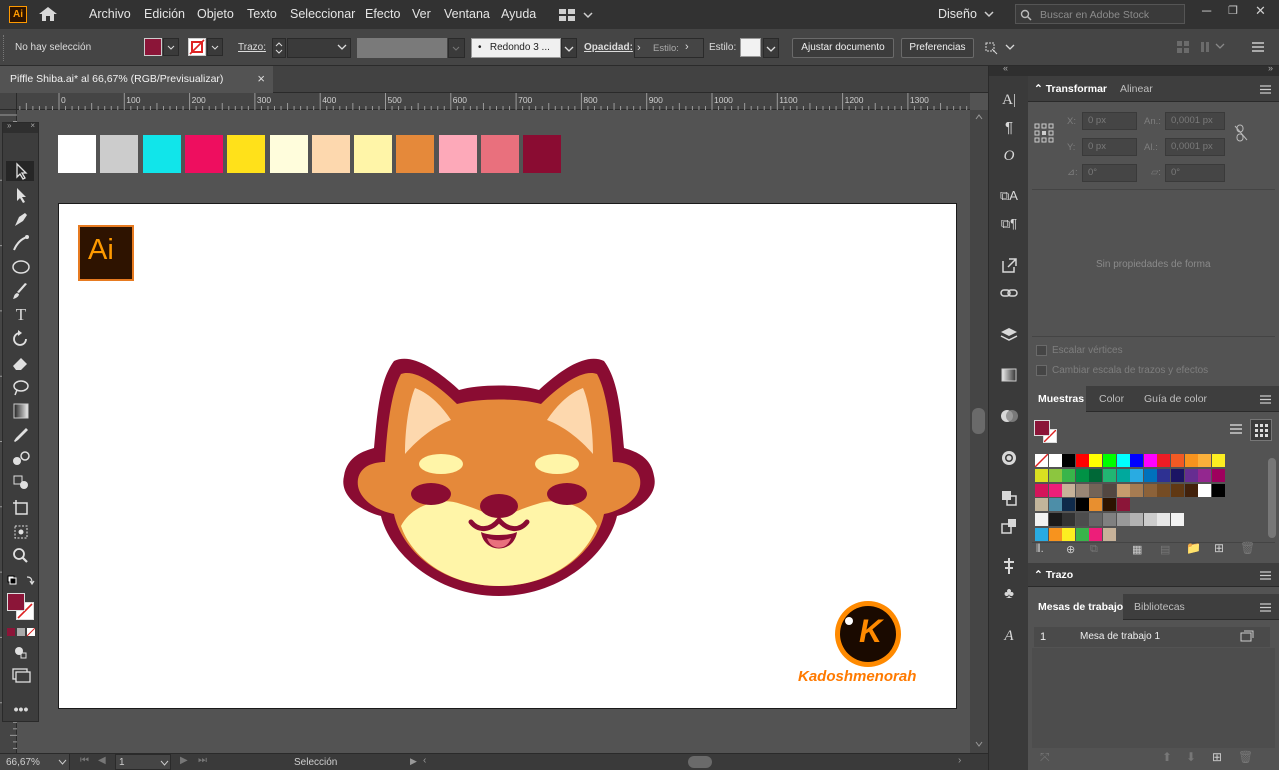 The width and height of the screenshot is (1279, 770). What do you see at coordinates (1009, 128) in the screenshot?
I see `paragraph-panel-icon: ¶` at bounding box center [1009, 128].